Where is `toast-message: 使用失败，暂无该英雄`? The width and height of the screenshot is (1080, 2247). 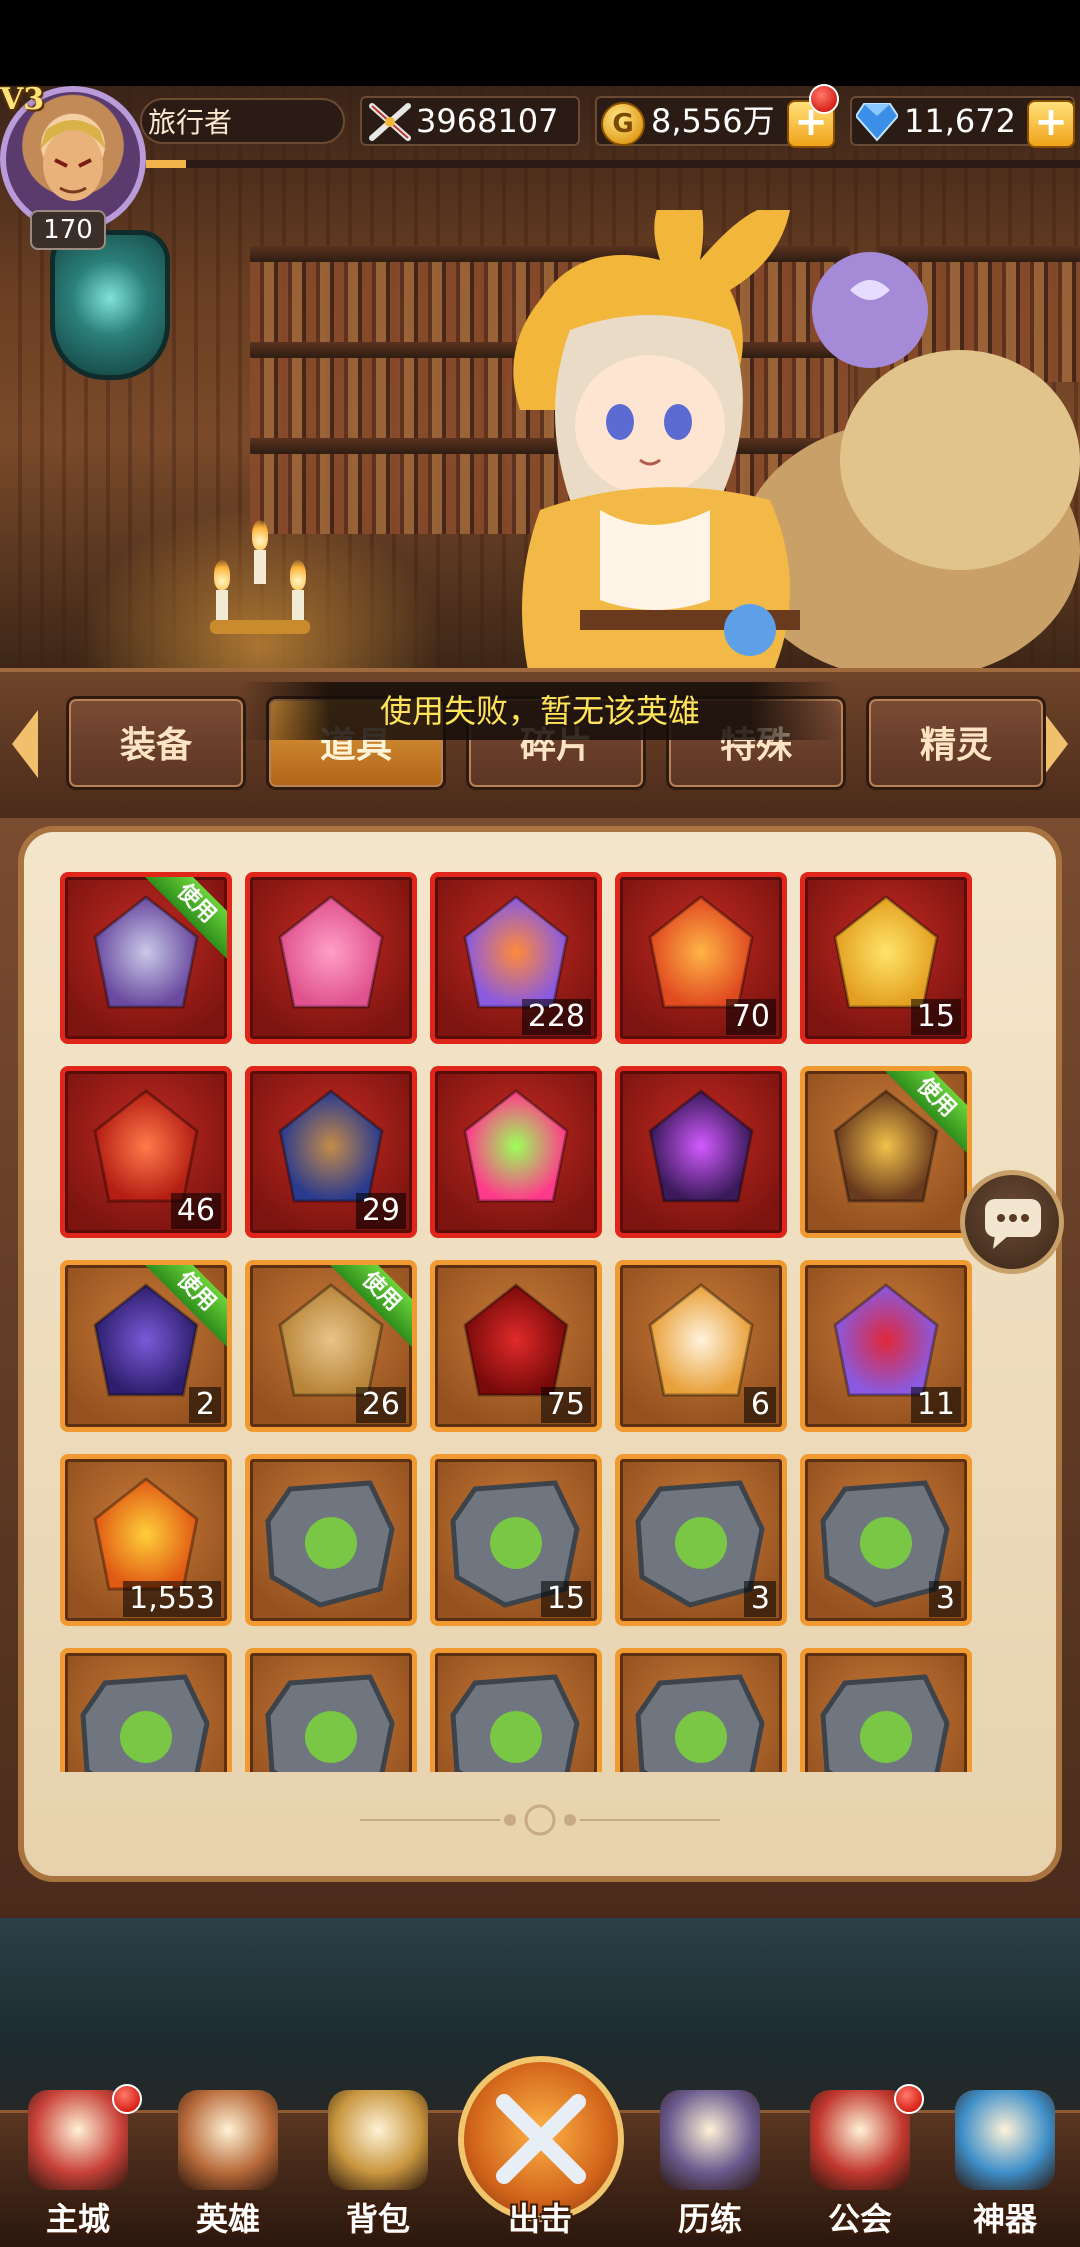 toast-message: 使用失败，暂无该英雄 is located at coordinates (540, 711).